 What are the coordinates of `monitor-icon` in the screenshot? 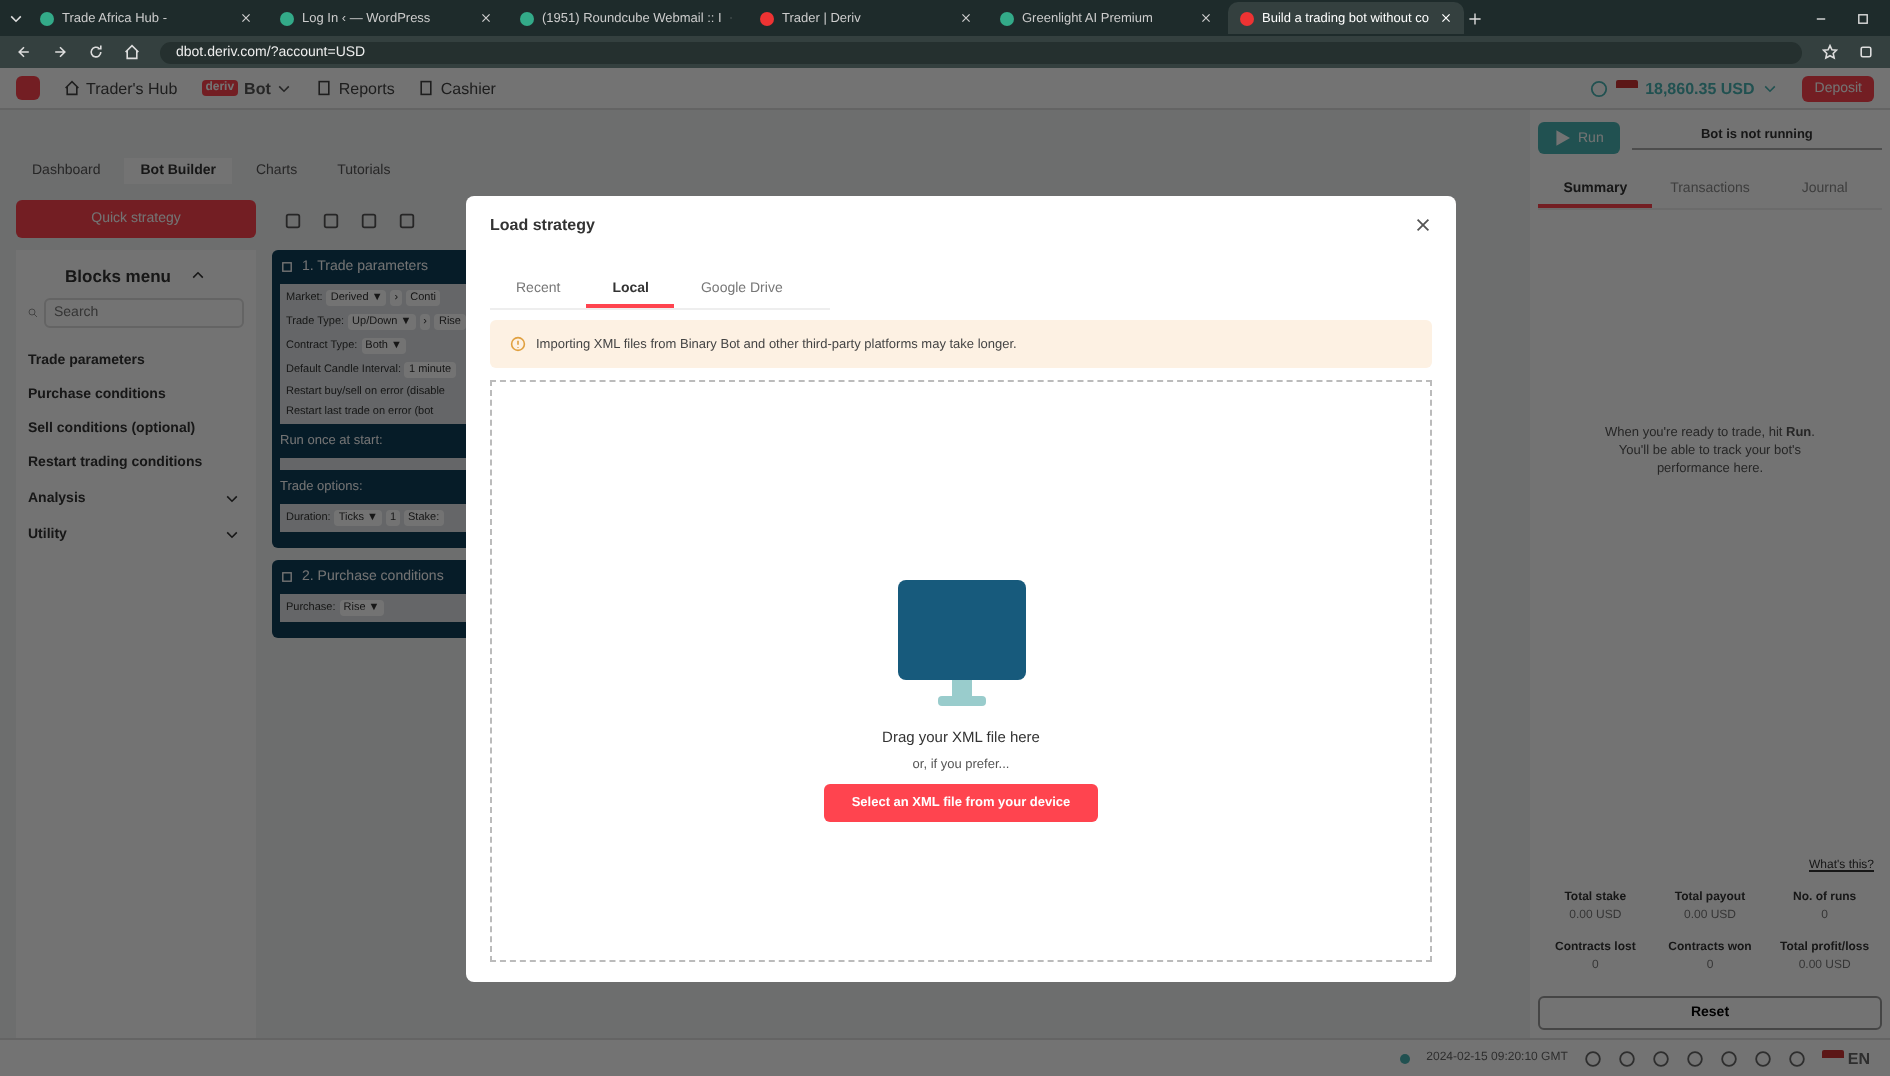 It's located at (961, 644).